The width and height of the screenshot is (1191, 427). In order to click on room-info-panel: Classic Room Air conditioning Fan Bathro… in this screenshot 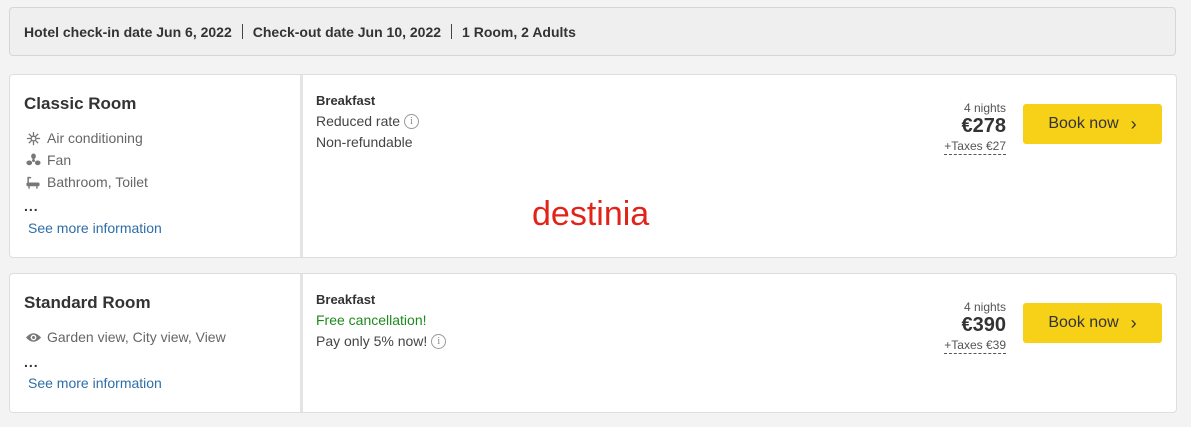, I will do `click(156, 166)`.